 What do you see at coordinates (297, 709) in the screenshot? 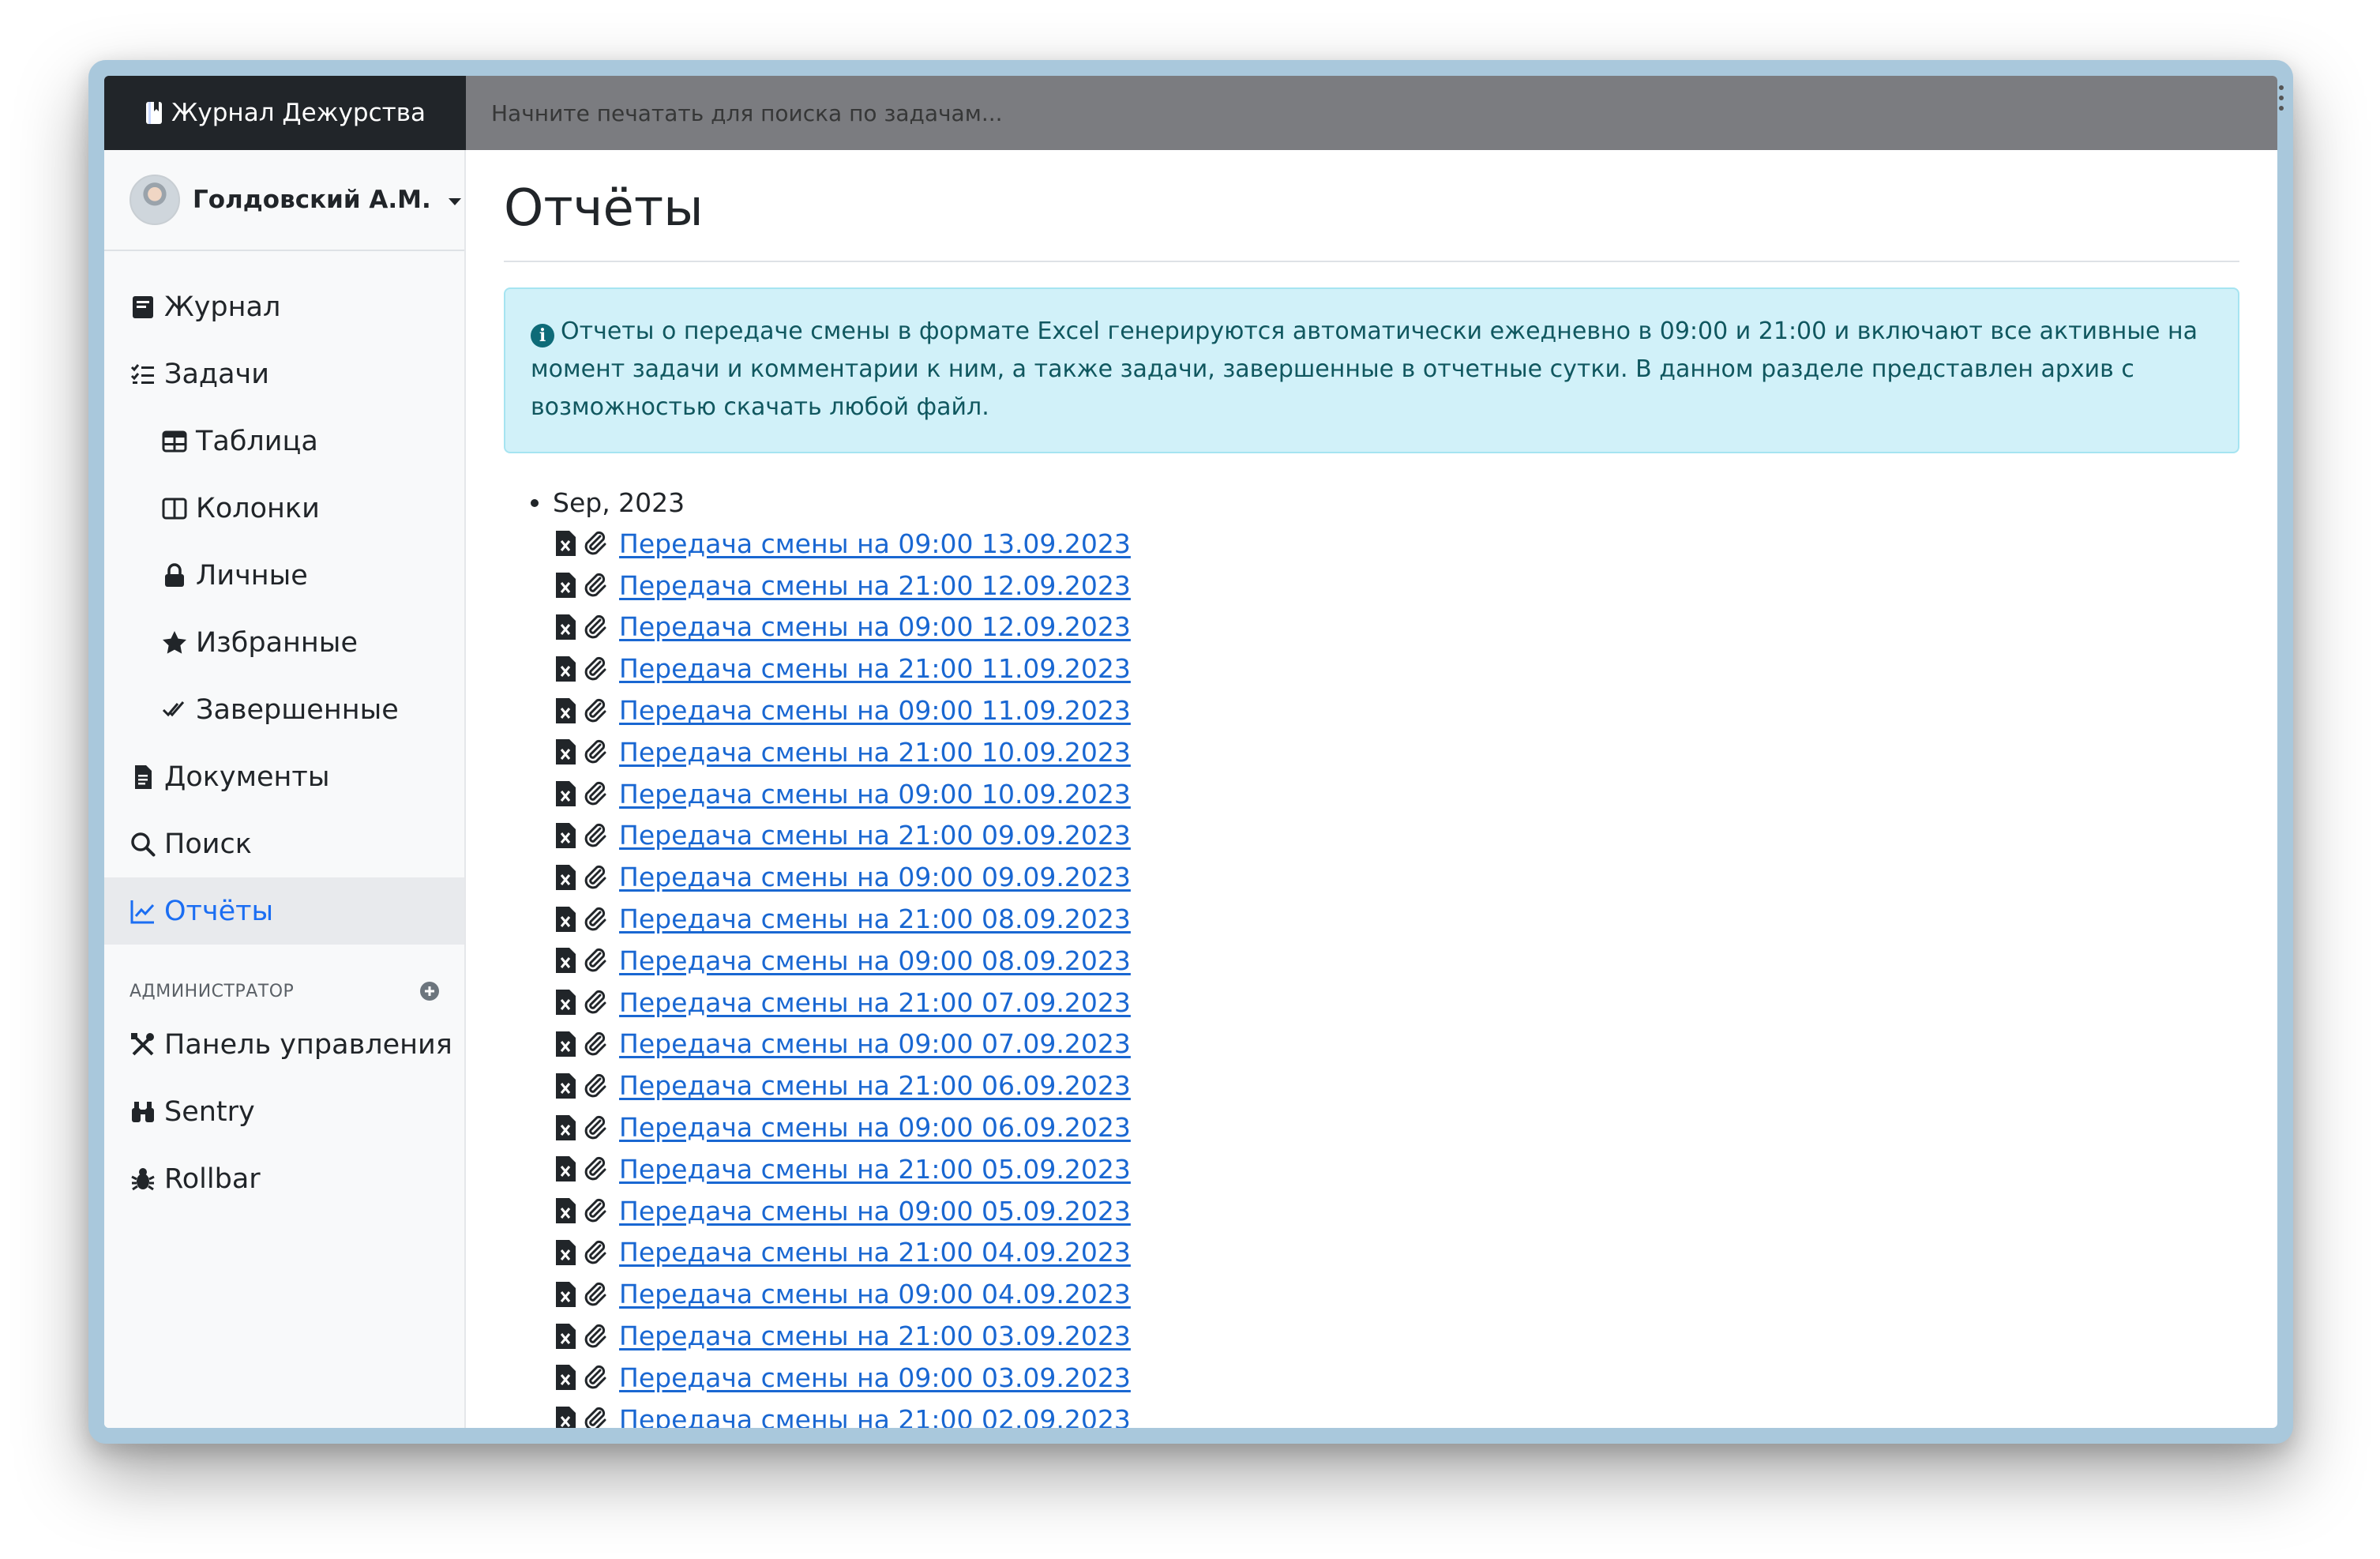
I see `sidebar-item-label: Завершенные` at bounding box center [297, 709].